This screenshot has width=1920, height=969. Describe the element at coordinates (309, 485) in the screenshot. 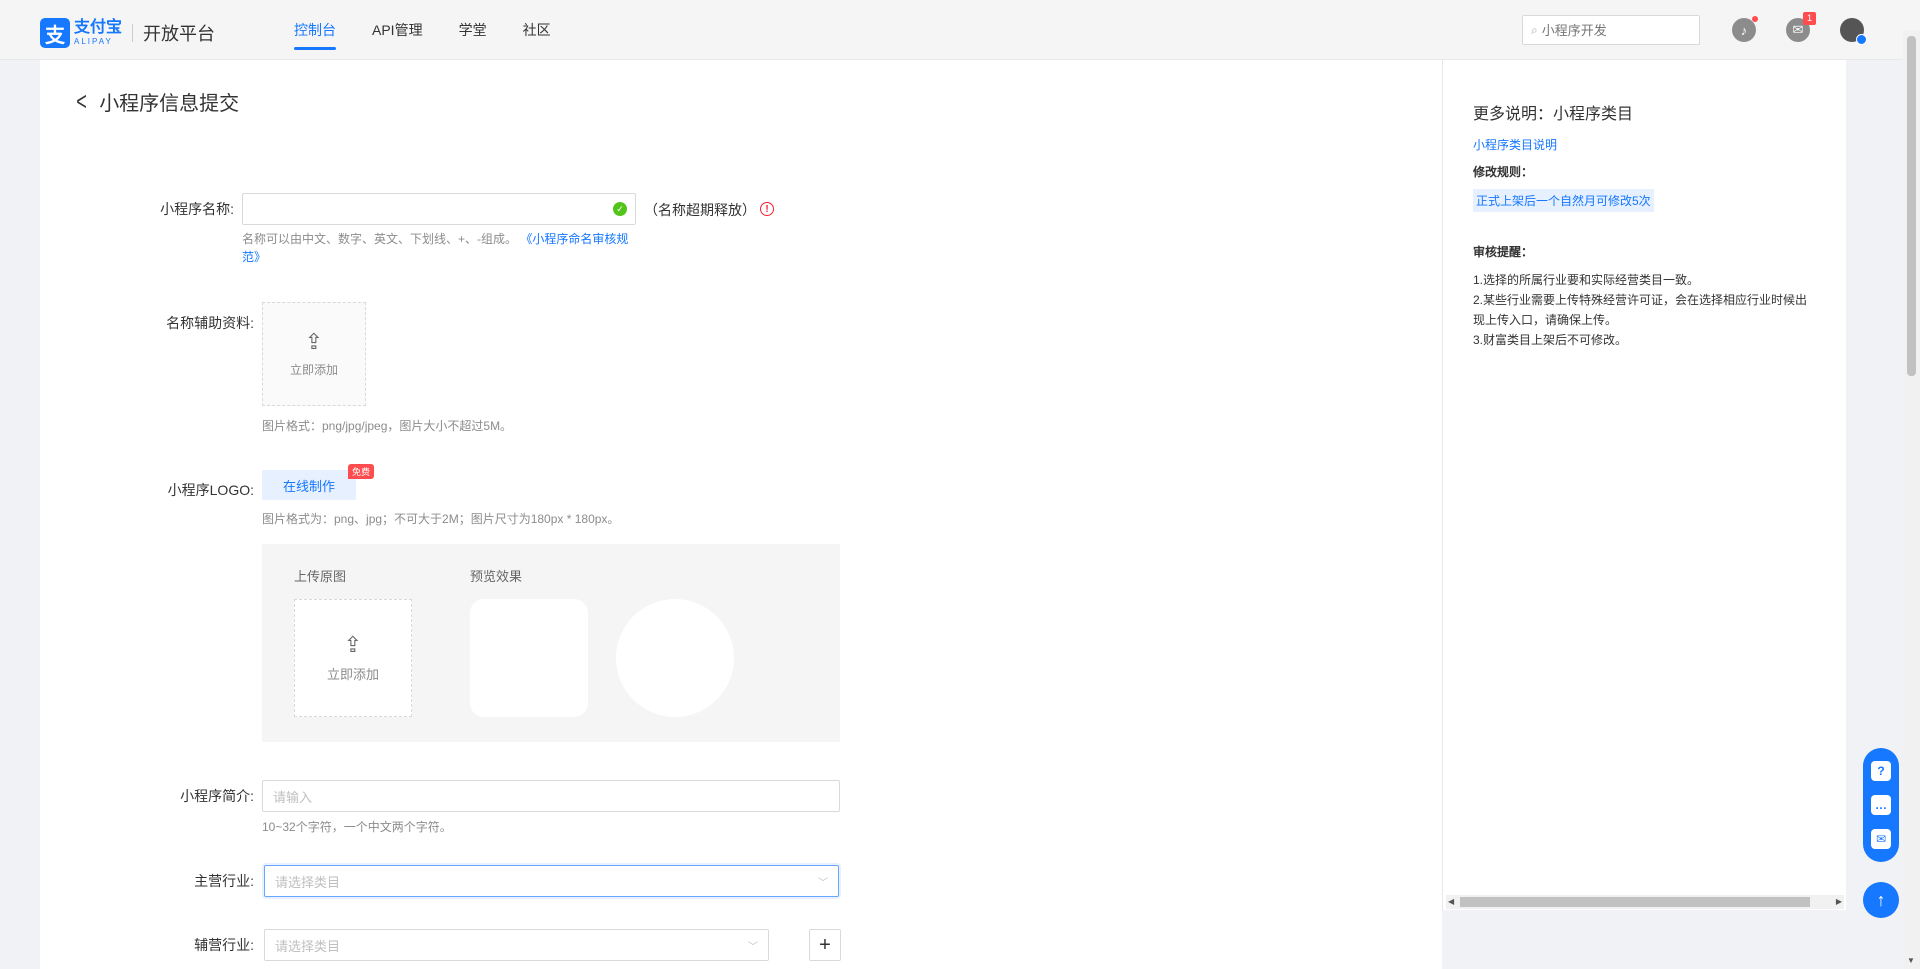

I see `online-make-button: 在线制作` at that location.